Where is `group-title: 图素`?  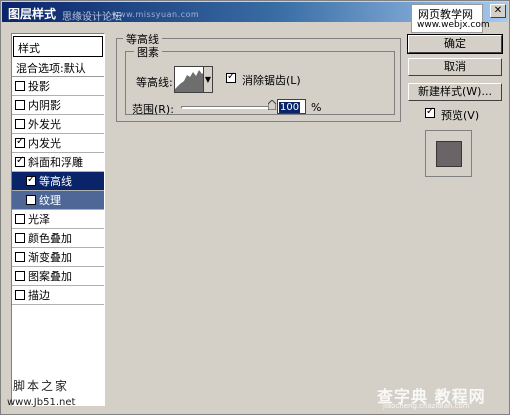 group-title: 图素 is located at coordinates (148, 52).